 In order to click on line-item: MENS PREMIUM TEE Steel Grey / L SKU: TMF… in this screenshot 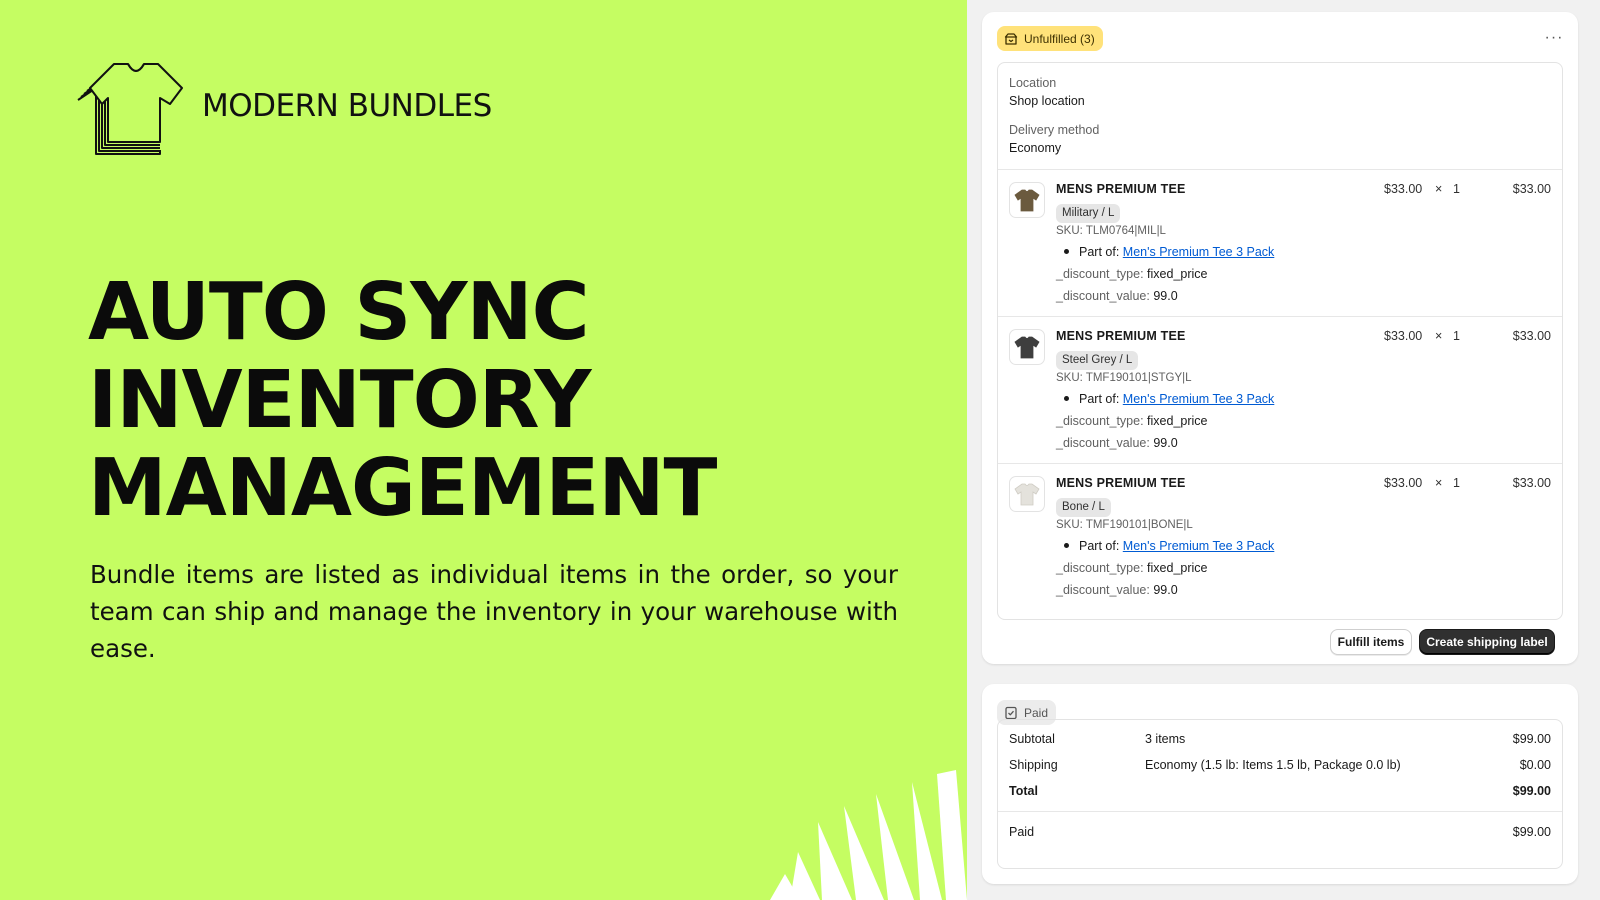, I will do `click(1280, 390)`.